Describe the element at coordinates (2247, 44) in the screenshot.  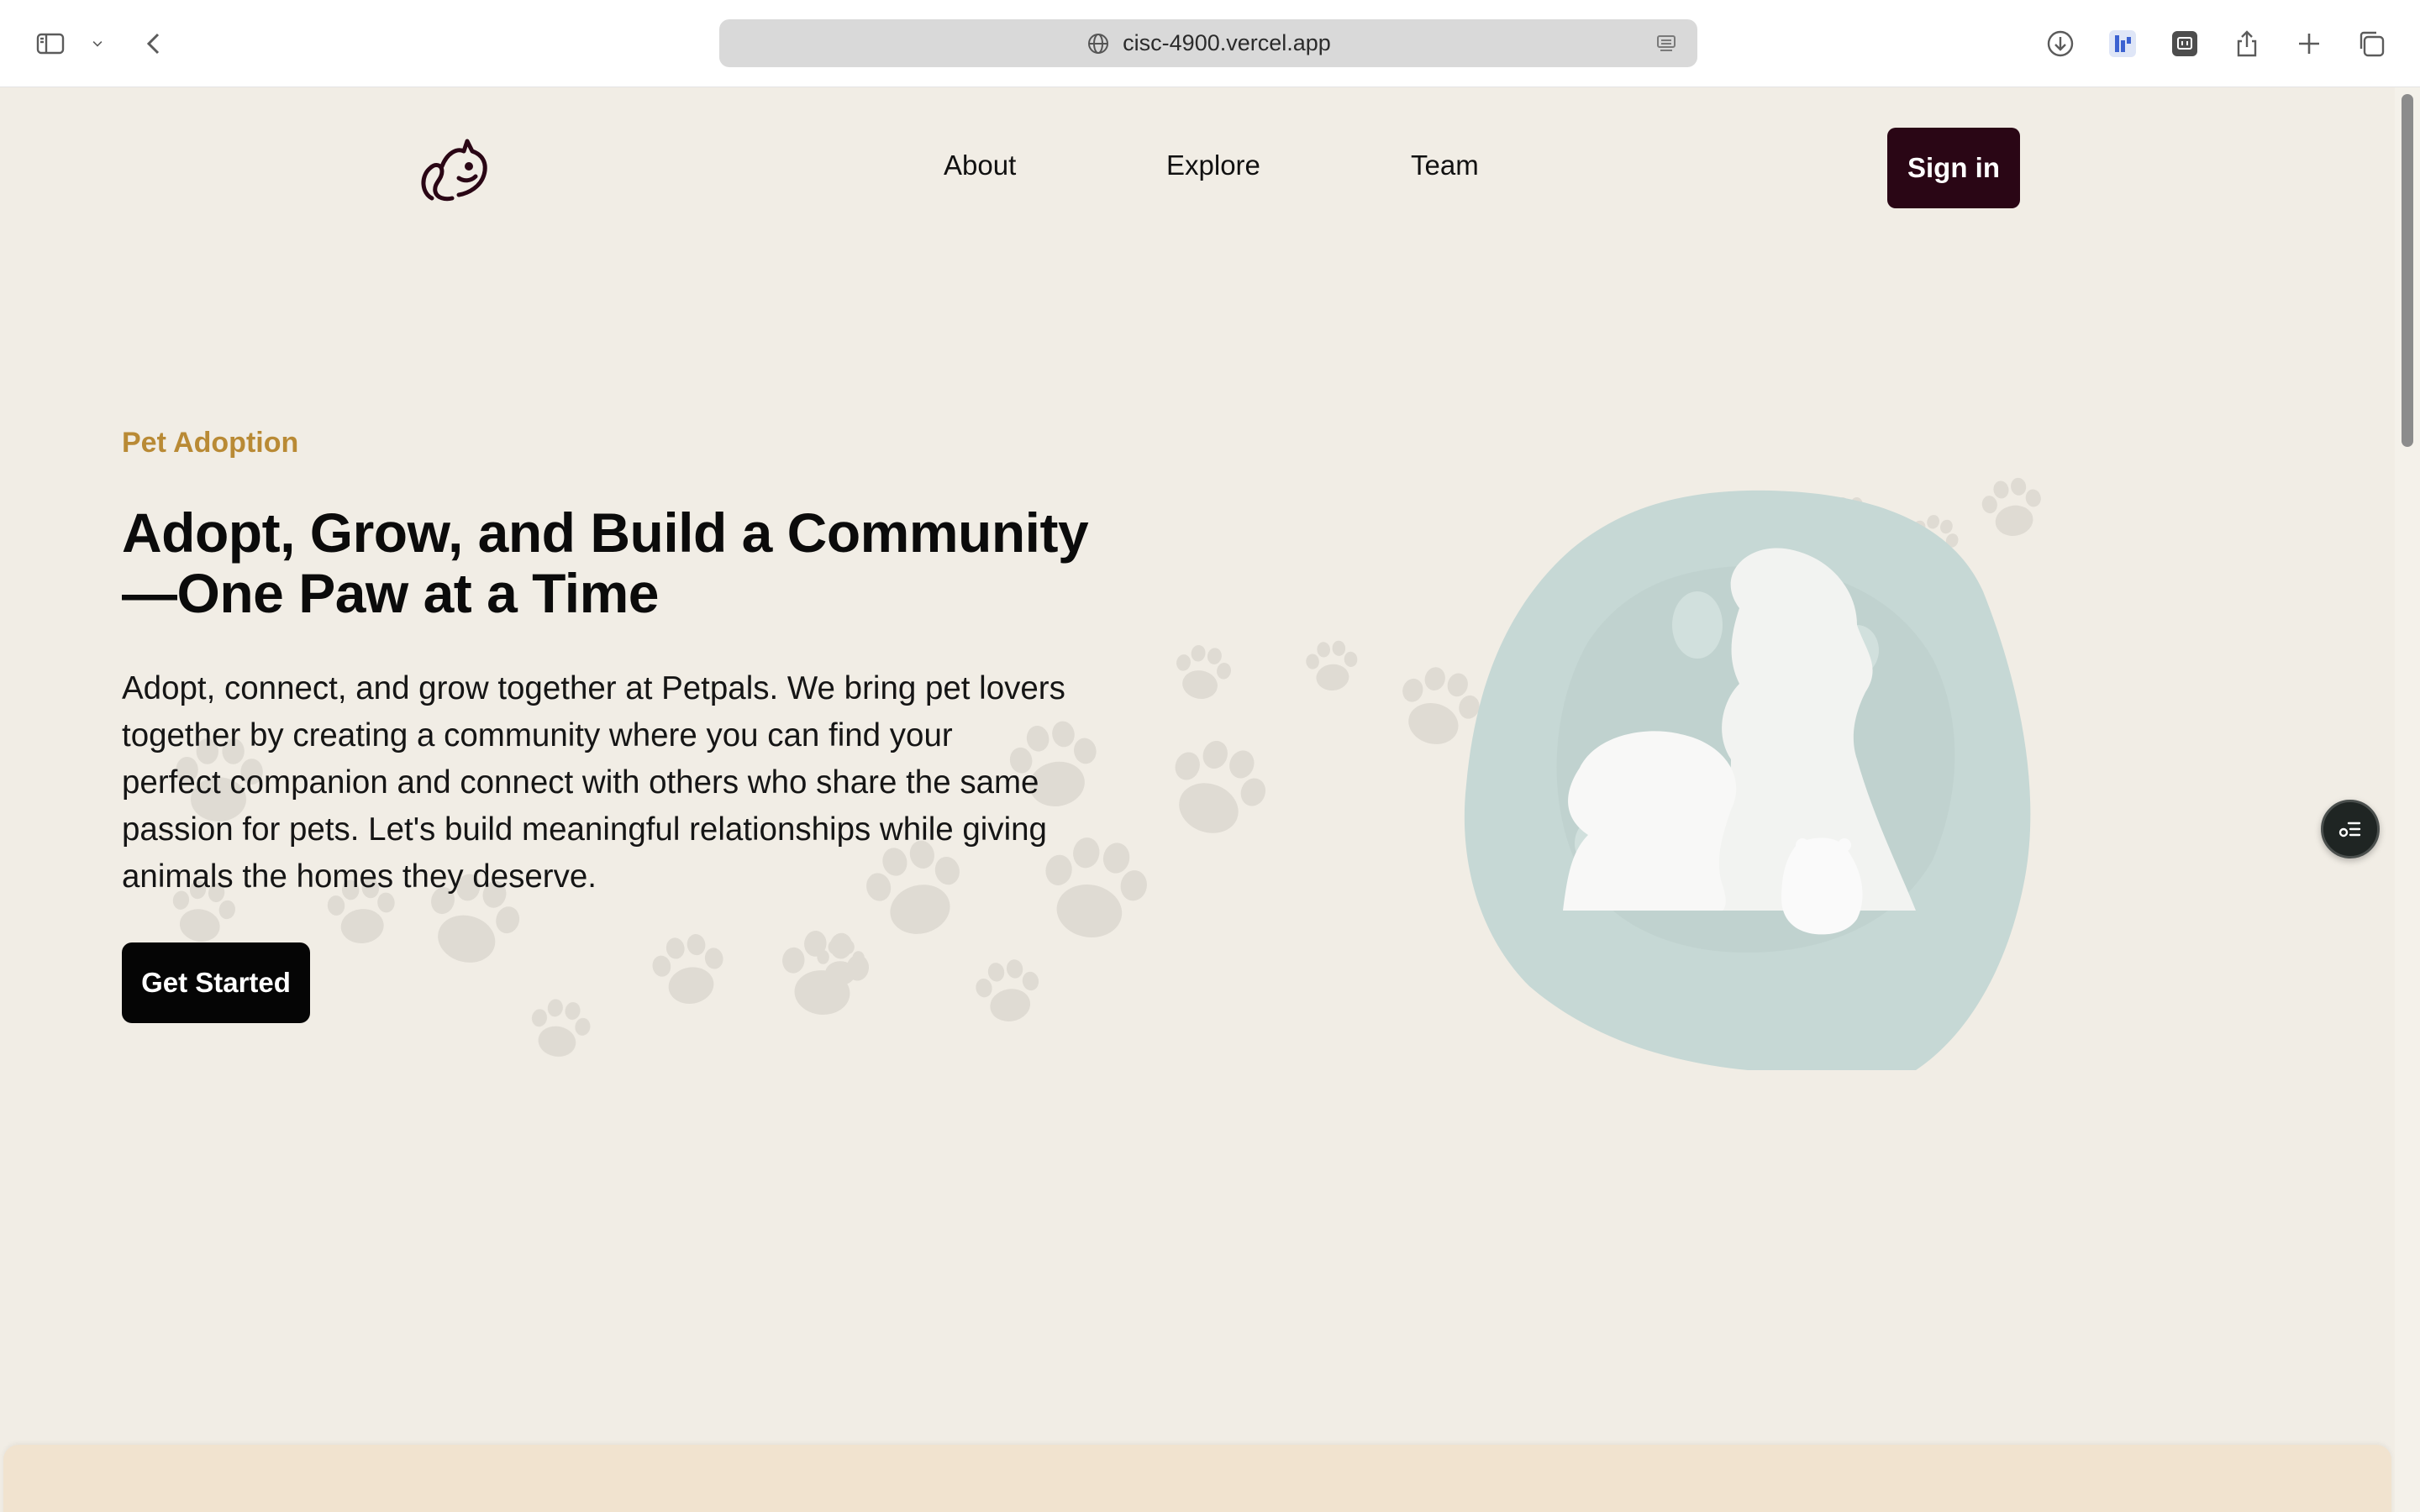
I see `share-icon` at that location.